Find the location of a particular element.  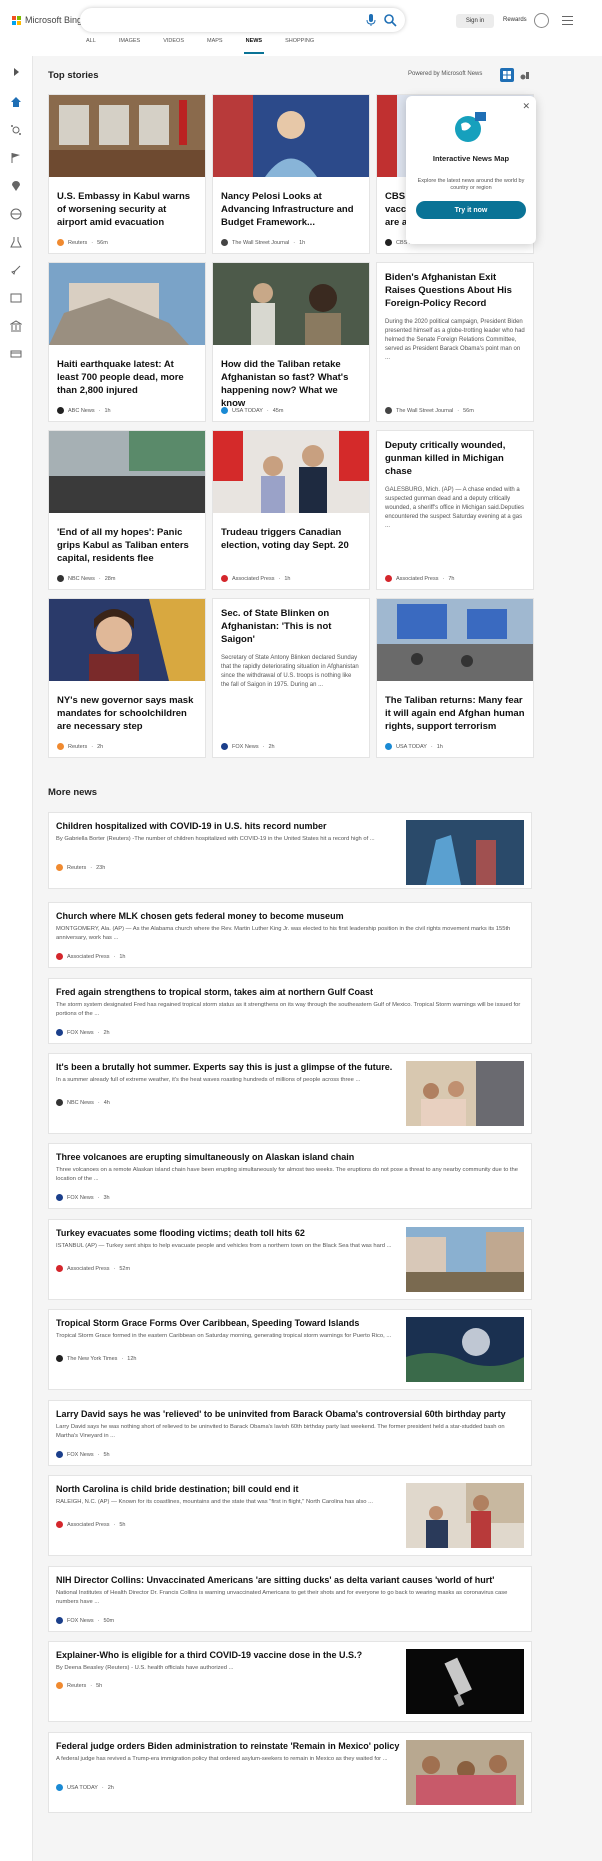

bing-logo: Microsoft Bing is located at coordinates (47, 20).